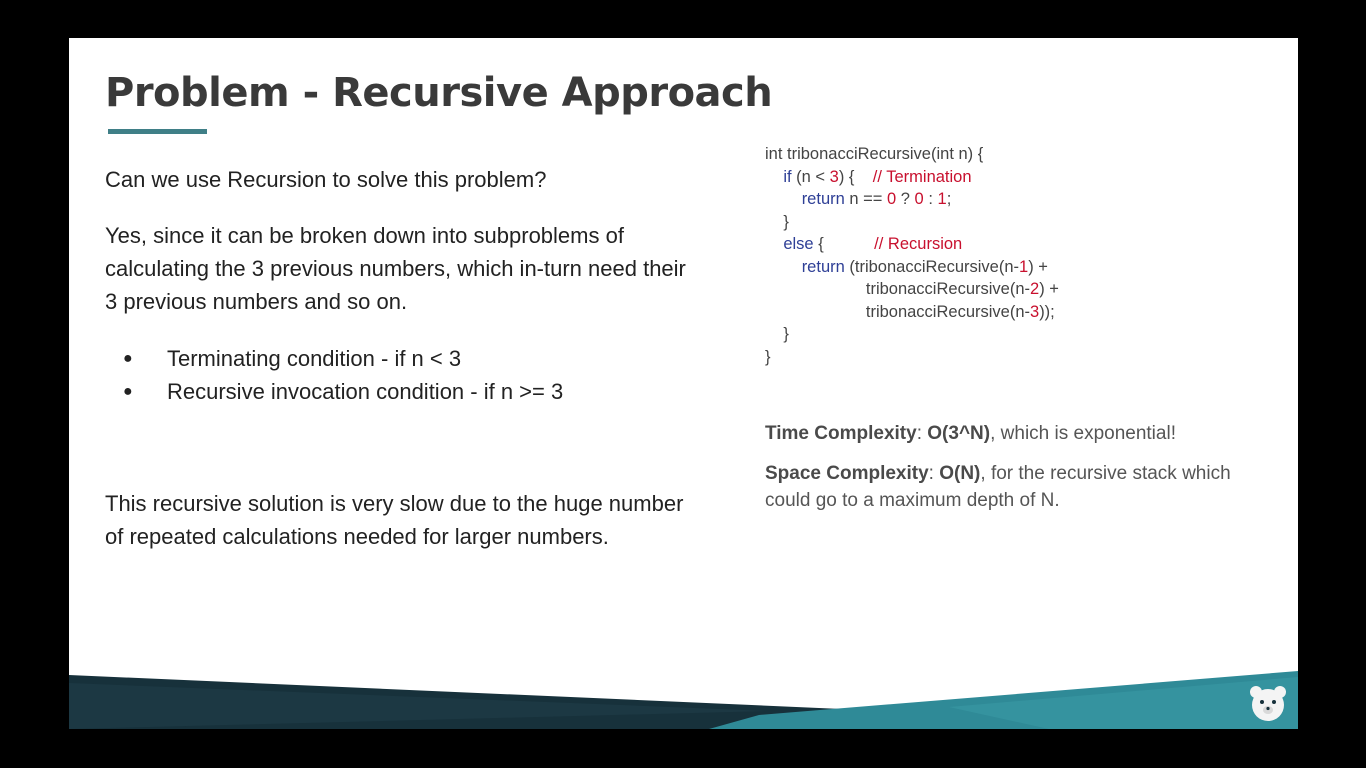 This screenshot has width=1366, height=768. What do you see at coordinates (930, 199) in the screenshot?
I see `code-text: :` at bounding box center [930, 199].